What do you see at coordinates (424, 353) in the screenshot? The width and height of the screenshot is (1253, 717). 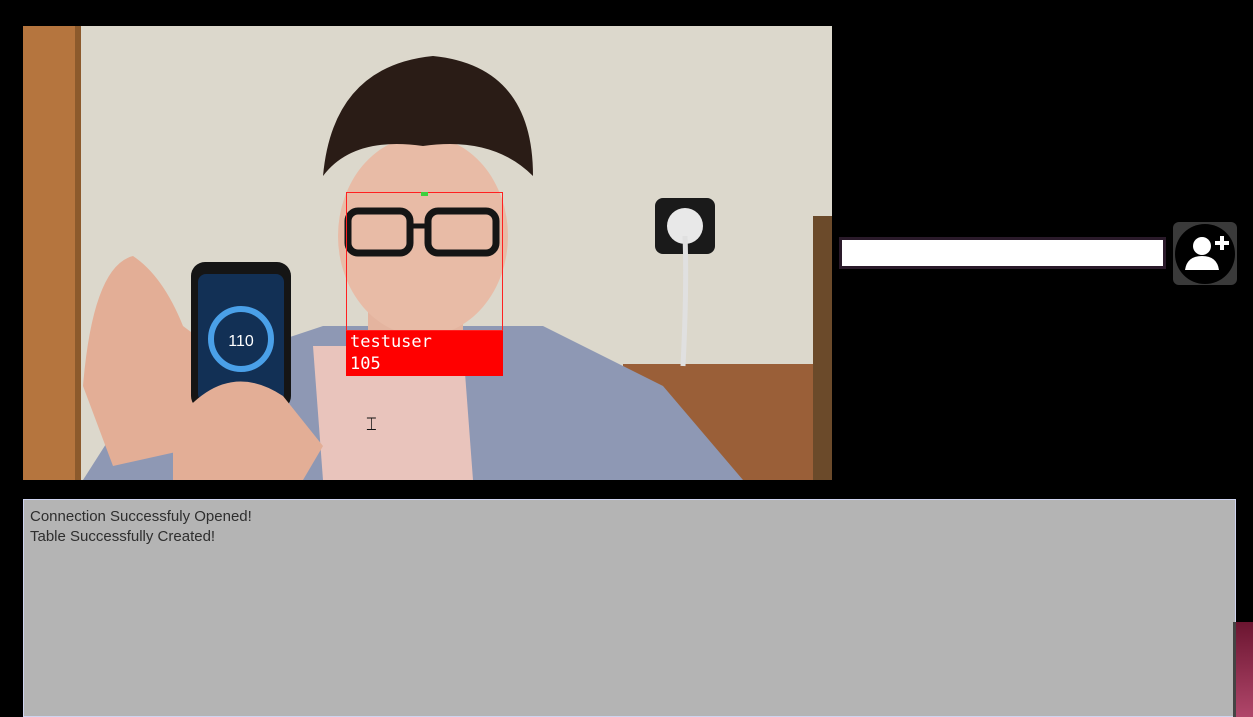 I see `face-detection-label: testuser 105` at bounding box center [424, 353].